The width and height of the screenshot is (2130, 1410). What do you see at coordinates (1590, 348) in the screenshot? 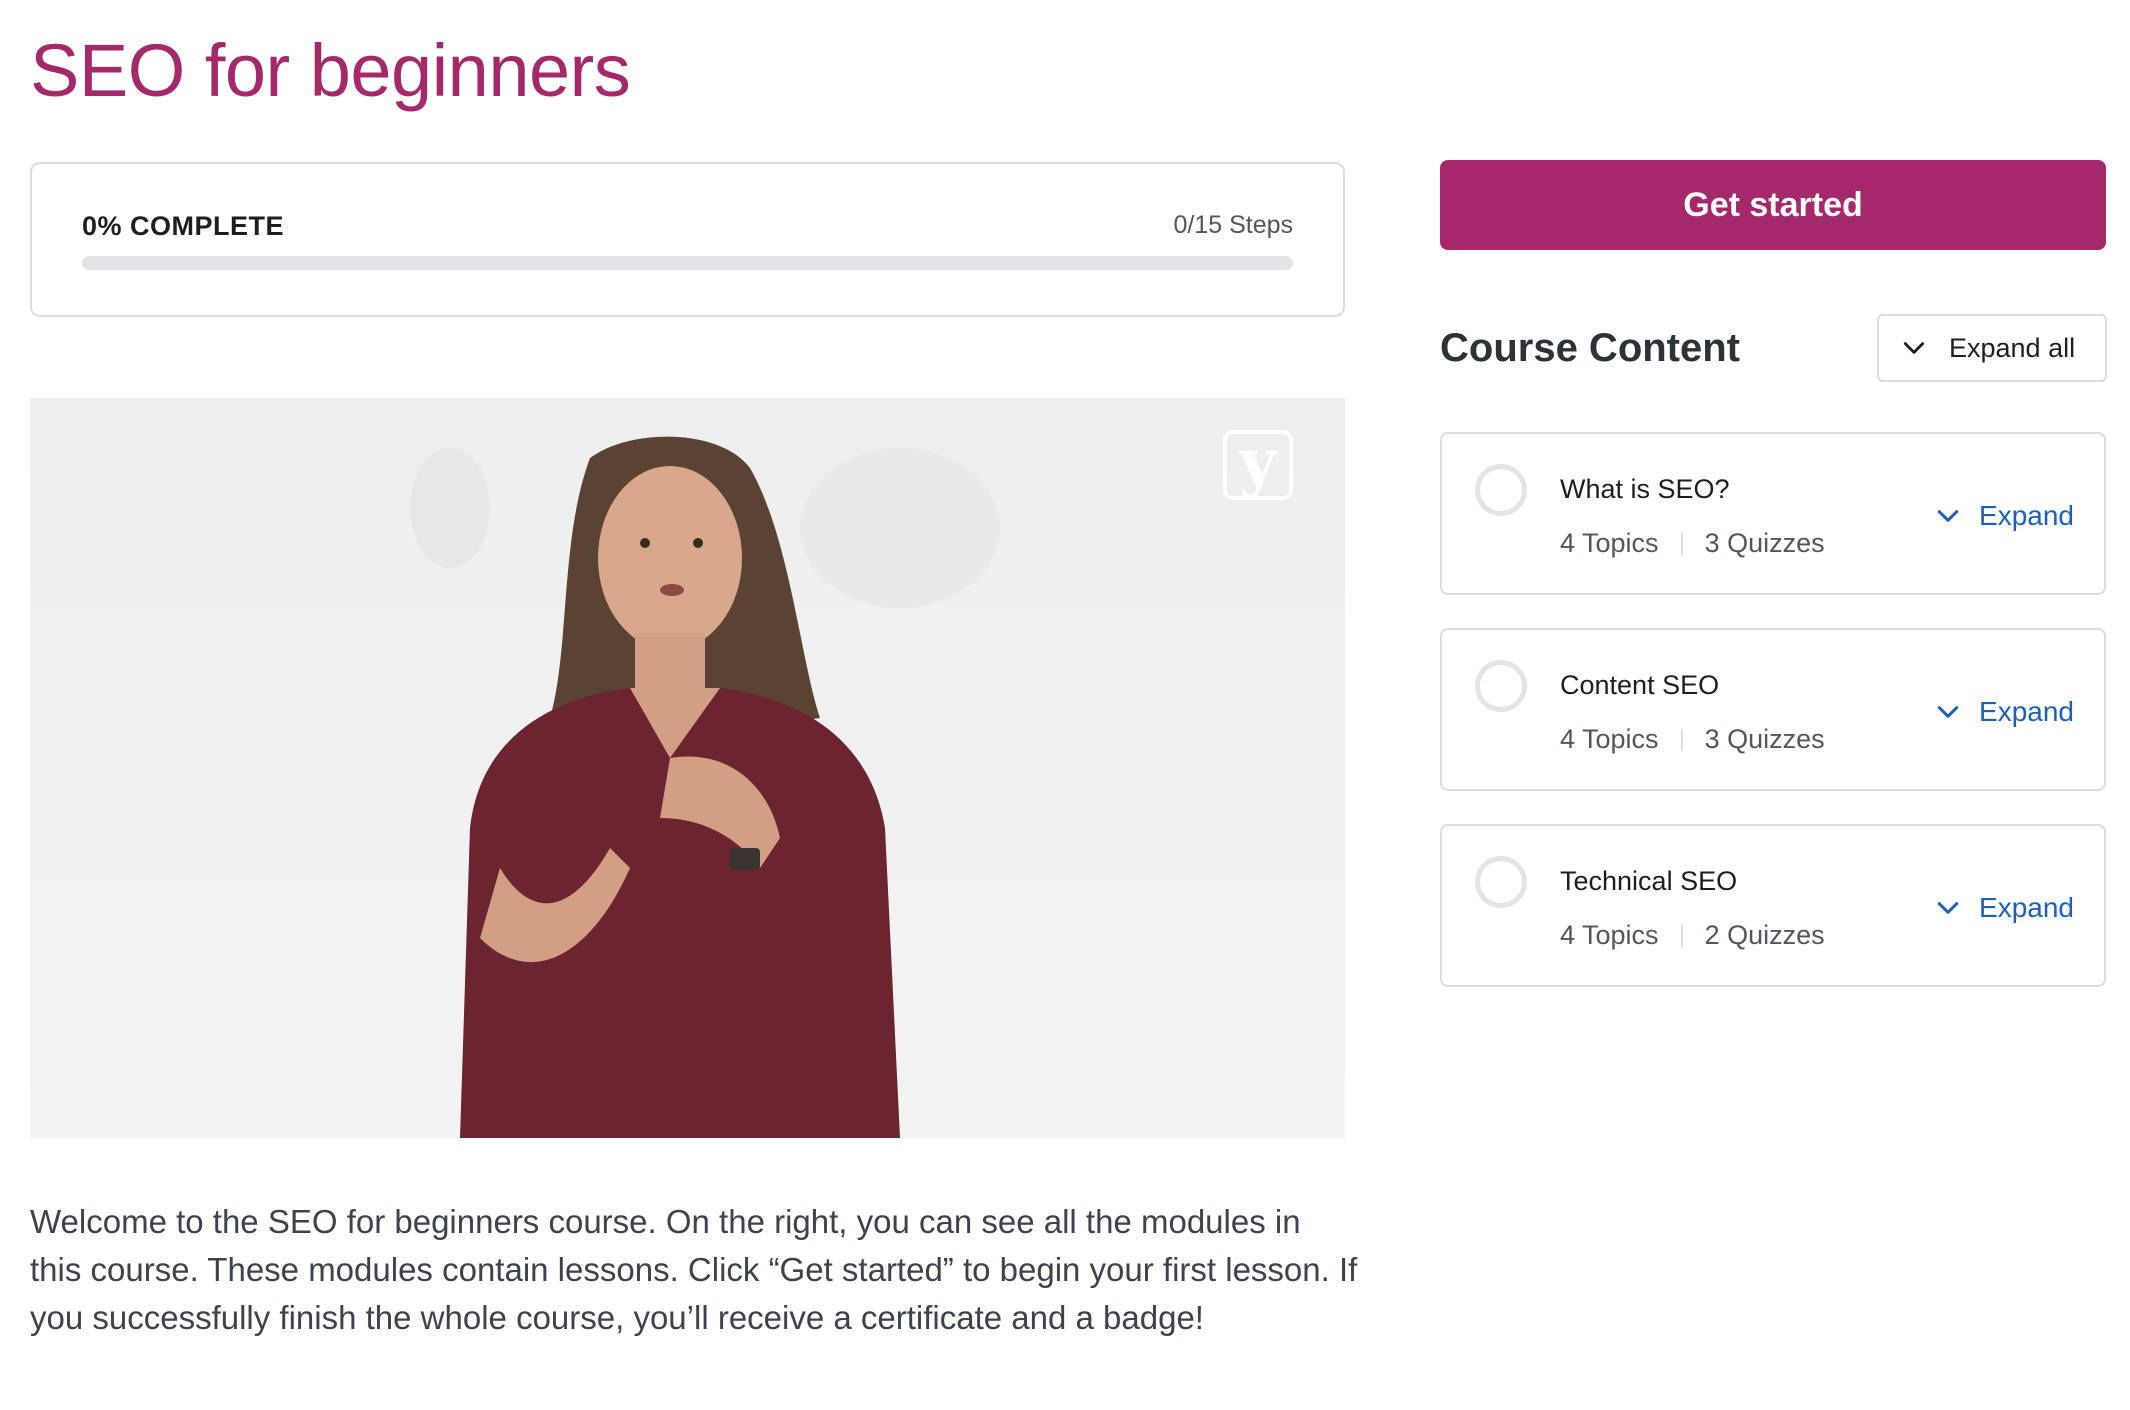
I see `course-content-heading: Course Content` at bounding box center [1590, 348].